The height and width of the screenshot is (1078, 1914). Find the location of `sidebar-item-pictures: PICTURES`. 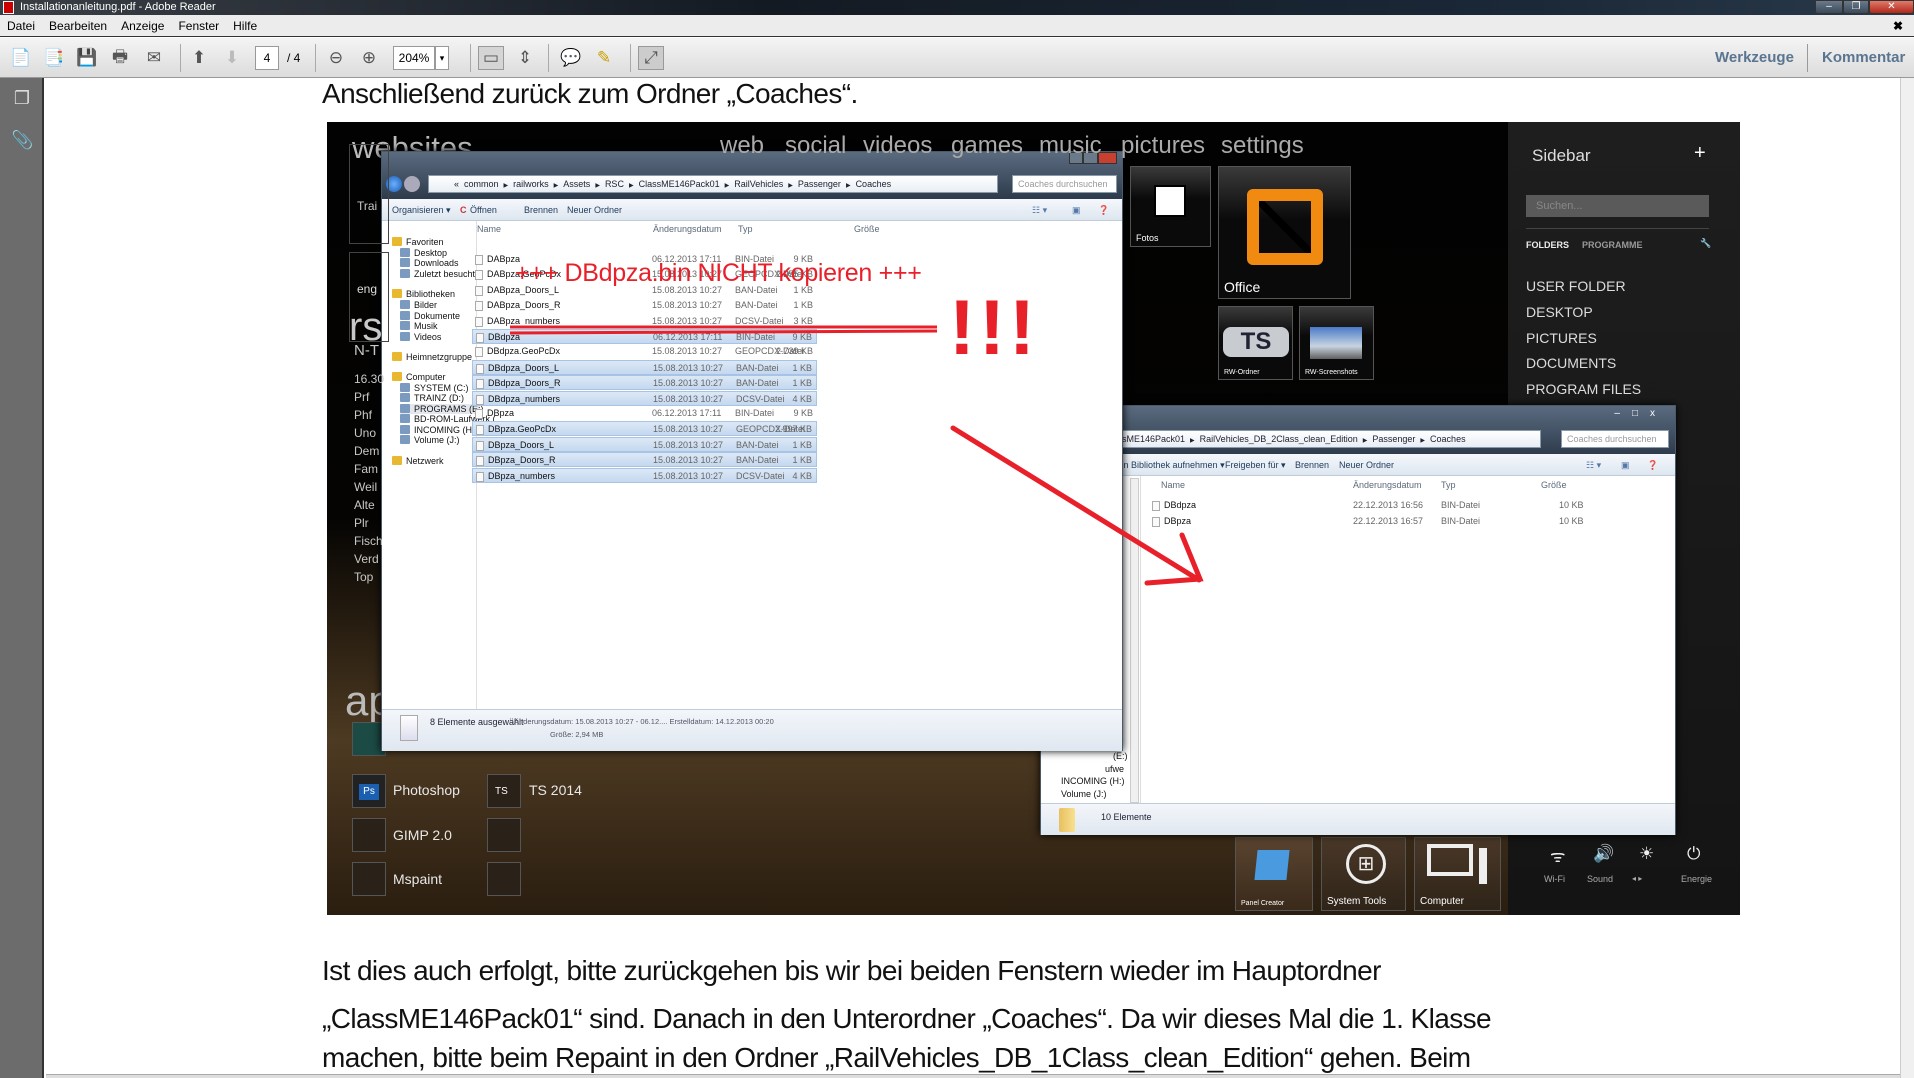

sidebar-item-pictures: PICTURES is located at coordinates (1561, 338).